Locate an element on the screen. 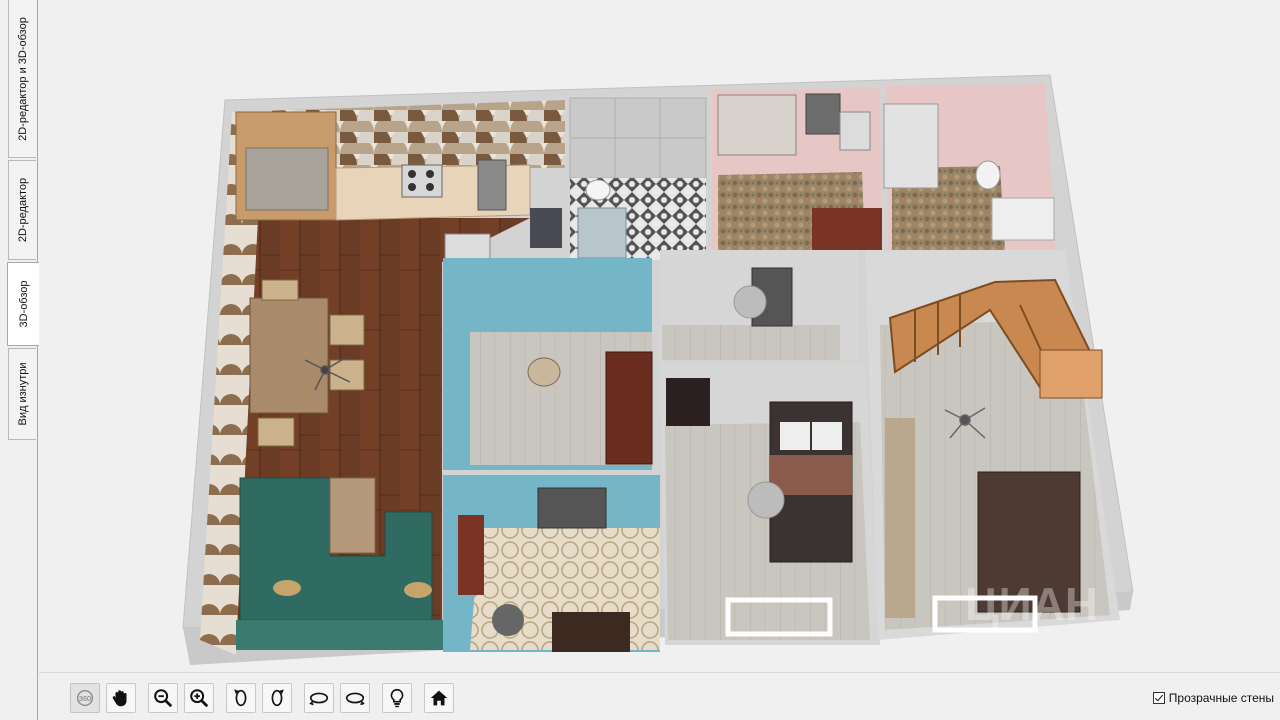 This screenshot has width=1280, height=720. light-button is located at coordinates (397, 698).